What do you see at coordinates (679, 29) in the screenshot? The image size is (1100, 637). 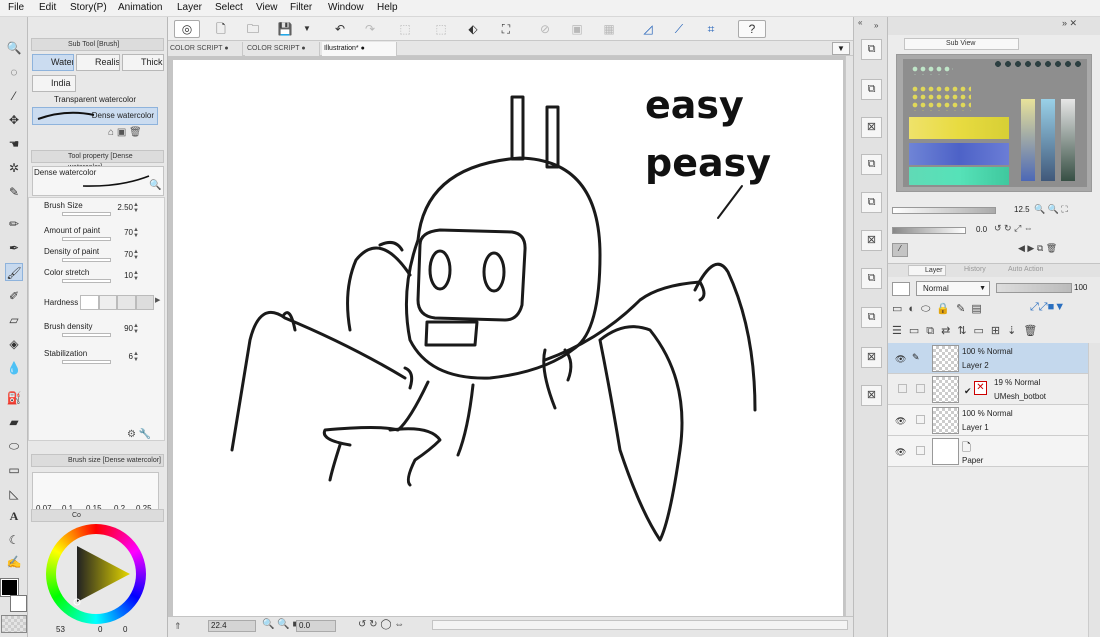 I see `snap-special-ruler-icon: ⟋` at bounding box center [679, 29].